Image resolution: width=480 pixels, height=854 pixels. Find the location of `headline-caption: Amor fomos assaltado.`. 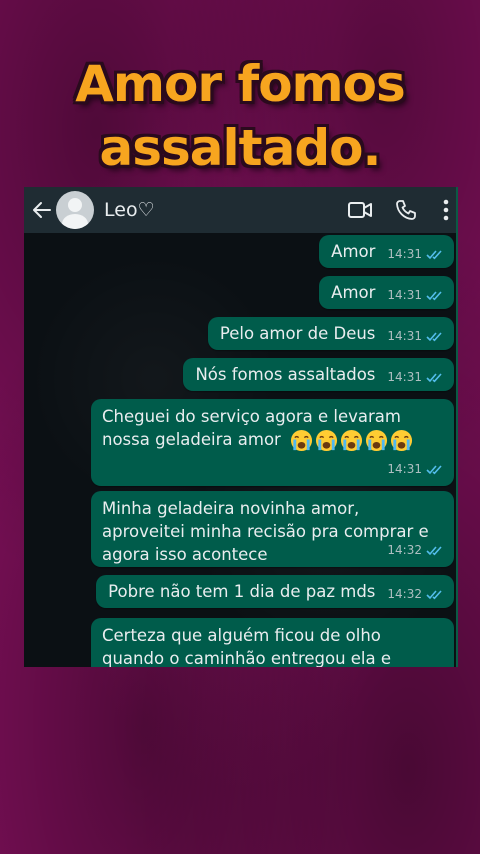

headline-caption: Amor fomos assaltado. is located at coordinates (240, 116).